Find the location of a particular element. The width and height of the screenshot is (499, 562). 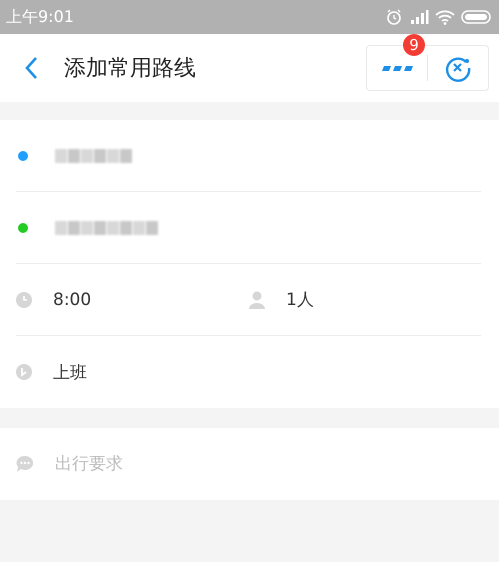

clock-icon is located at coordinates (24, 300).